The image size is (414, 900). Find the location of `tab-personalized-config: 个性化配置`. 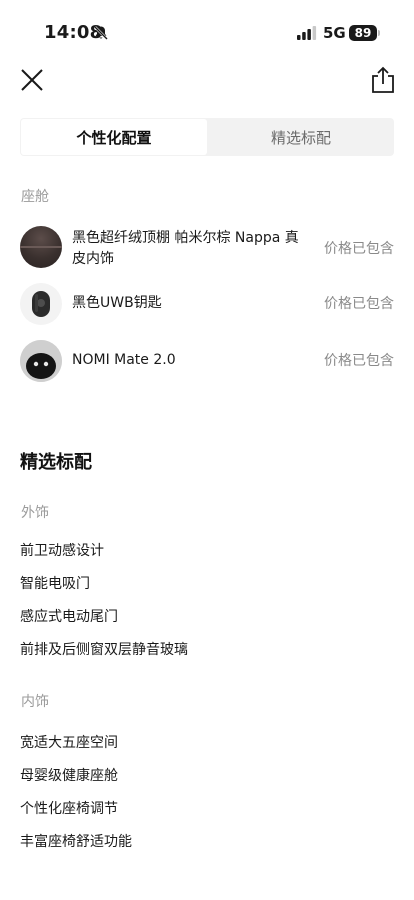

tab-personalized-config: 个性化配置 is located at coordinates (114, 137).